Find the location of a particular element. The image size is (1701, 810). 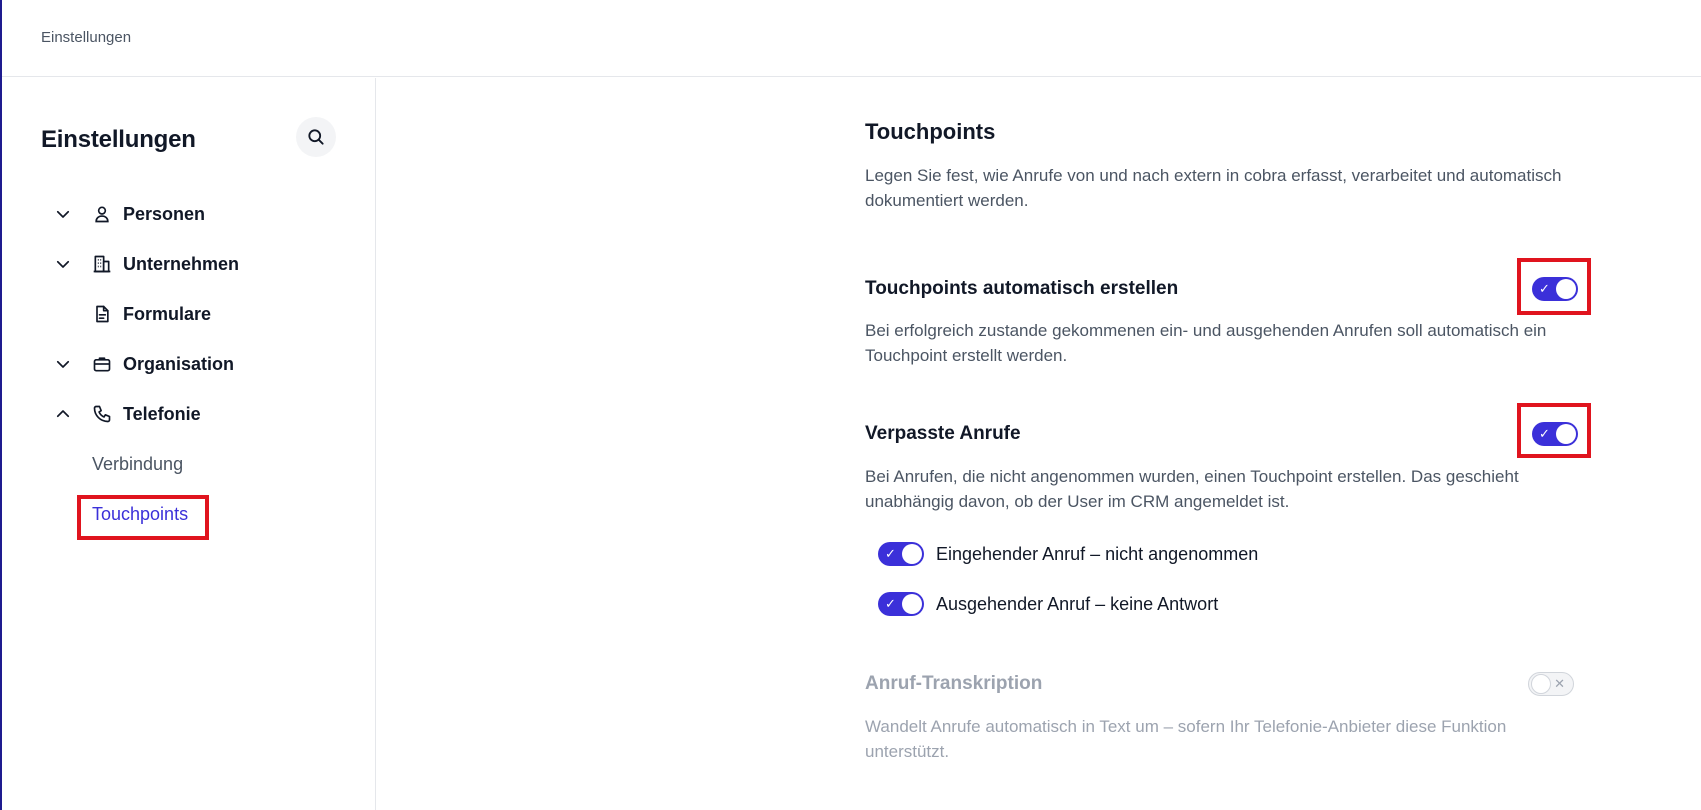

sidebar-title: Einstellungen is located at coordinates (118, 139).